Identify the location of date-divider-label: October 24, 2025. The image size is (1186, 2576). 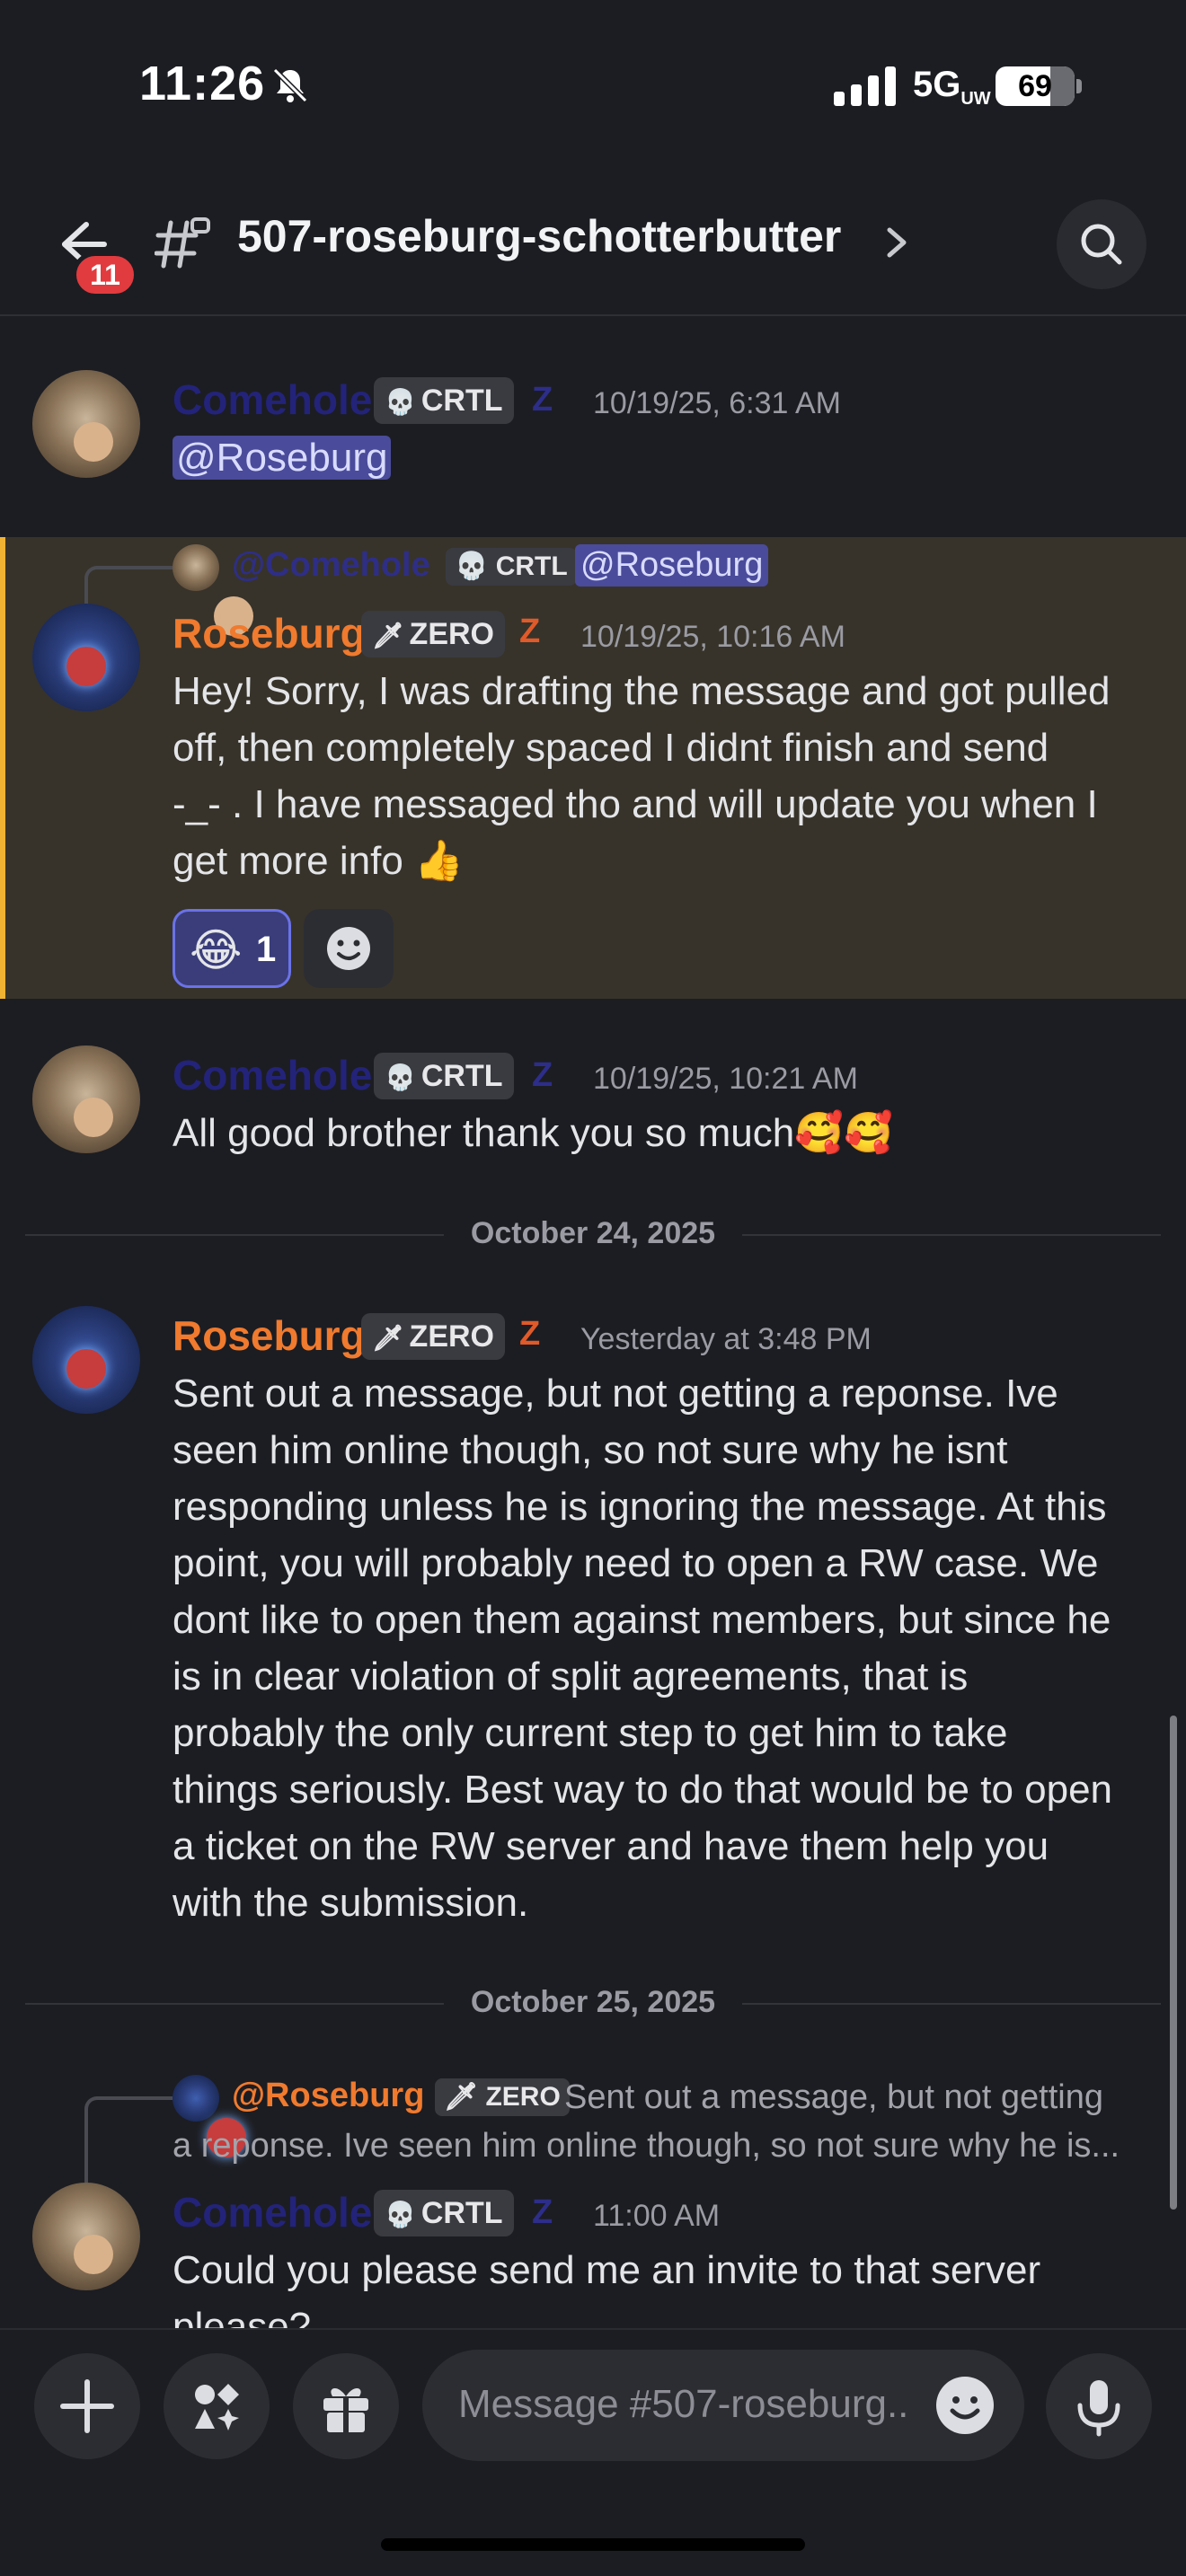
(593, 1233).